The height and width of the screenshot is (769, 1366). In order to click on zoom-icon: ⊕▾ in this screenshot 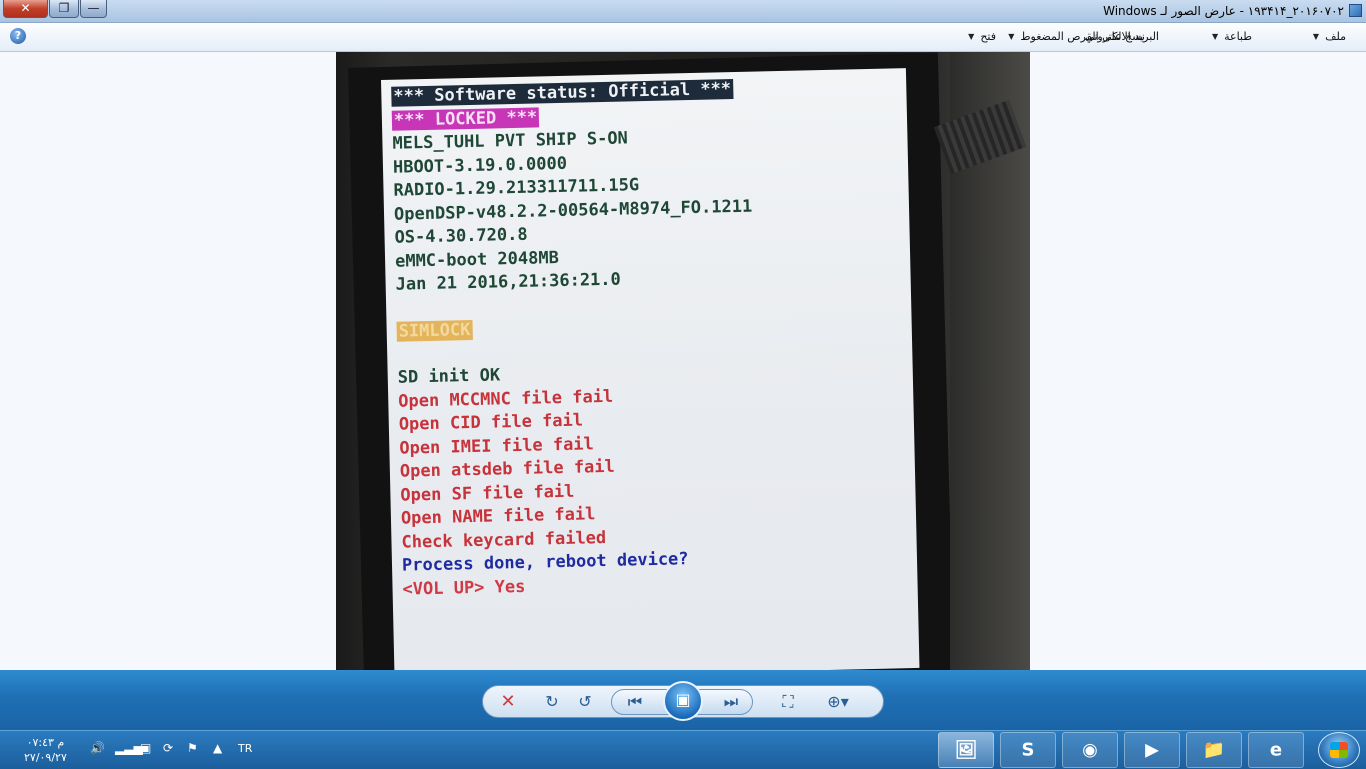, I will do `click(838, 702)`.